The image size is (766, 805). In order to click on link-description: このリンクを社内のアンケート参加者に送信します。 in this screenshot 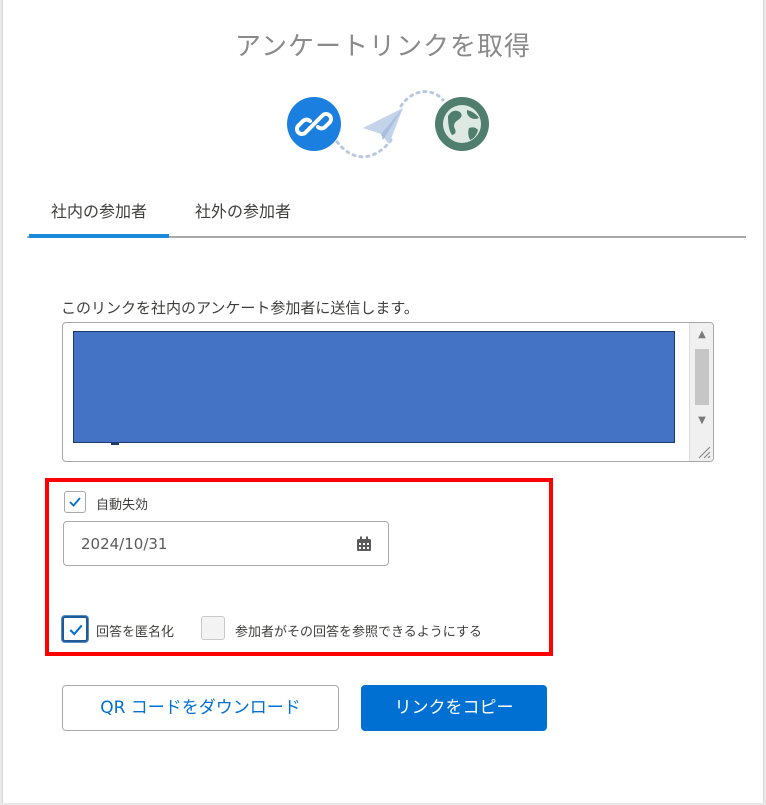, I will do `click(240, 308)`.